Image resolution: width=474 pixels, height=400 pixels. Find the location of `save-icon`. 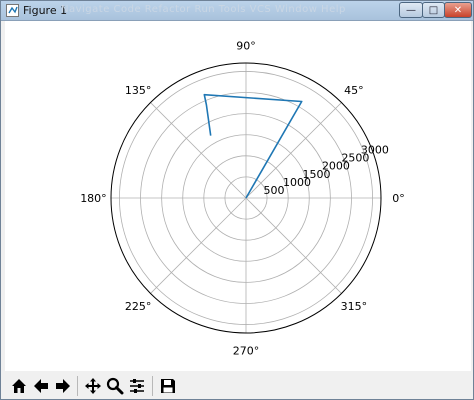

save-icon is located at coordinates (168, 386).